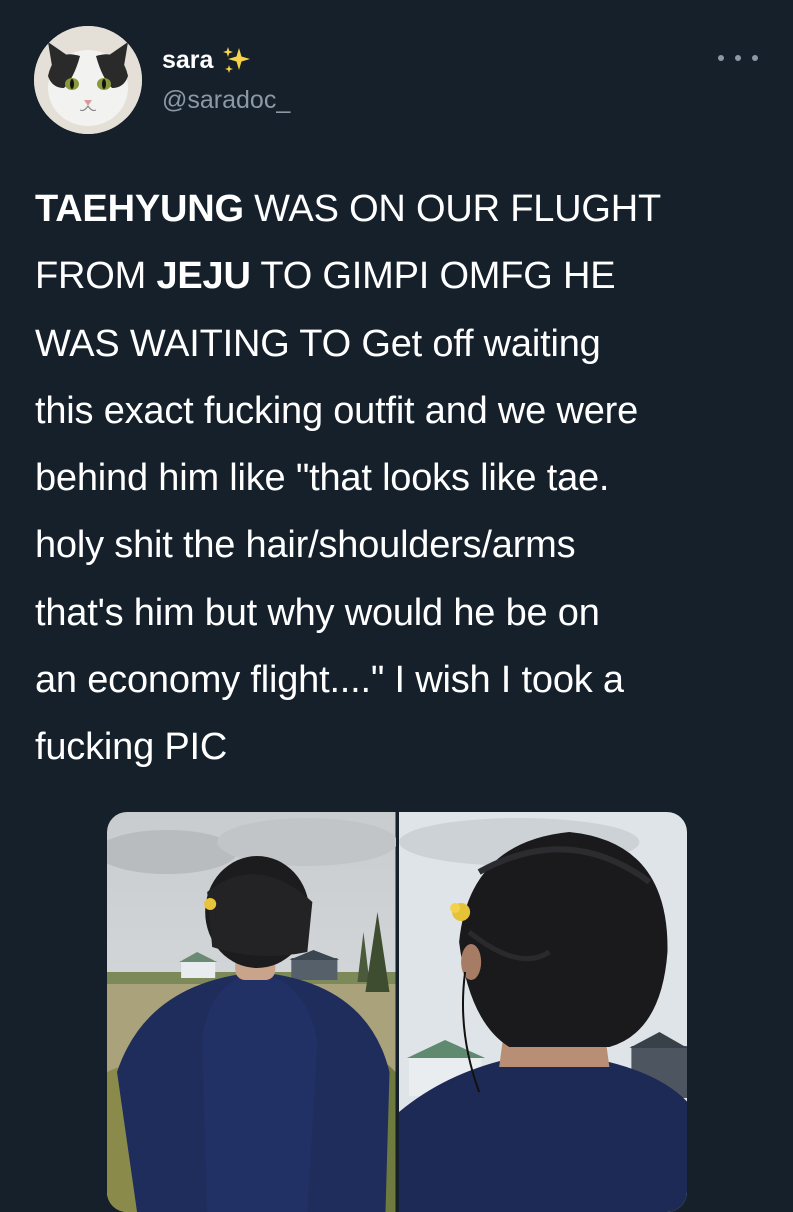 The height and width of the screenshot is (1212, 793). Describe the element at coordinates (337, 410) in the screenshot. I see `tweet-line: this exact fucking outfit and we were` at that location.